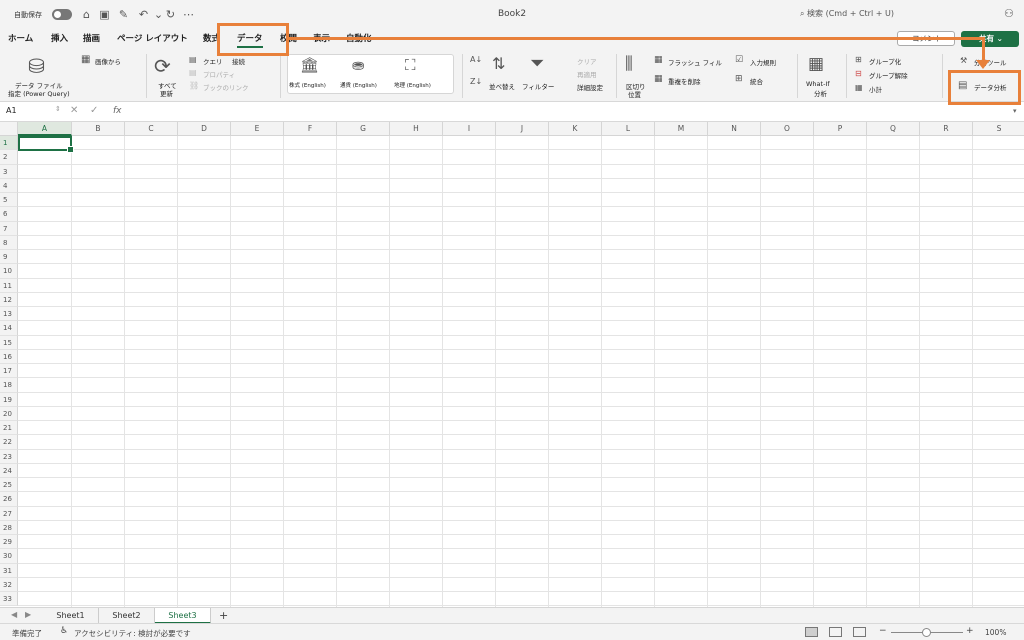  What do you see at coordinates (416, 129) in the screenshot?
I see `column-header: H` at bounding box center [416, 129].